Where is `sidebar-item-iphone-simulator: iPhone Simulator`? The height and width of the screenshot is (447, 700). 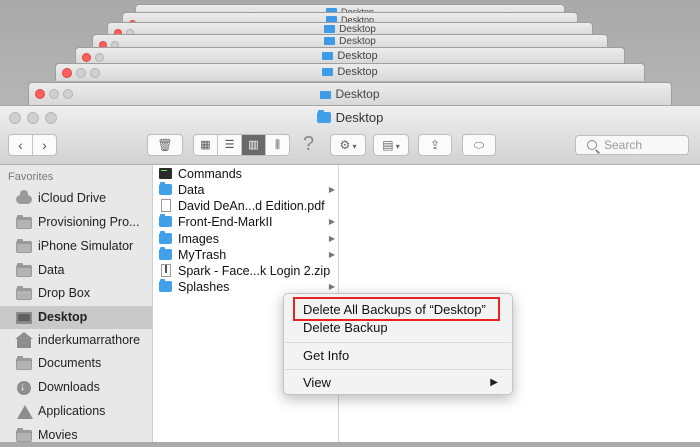
sidebar-item-iphone-simulator: iPhone Simulator is located at coordinates (76, 246).